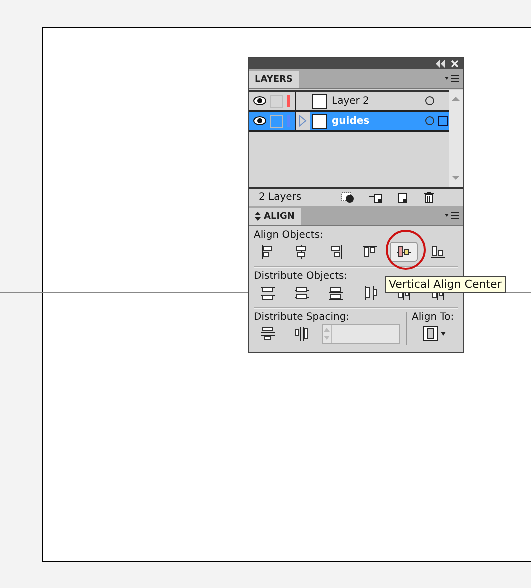  Describe the element at coordinates (434, 317) in the screenshot. I see `section-label: Align To:` at that location.